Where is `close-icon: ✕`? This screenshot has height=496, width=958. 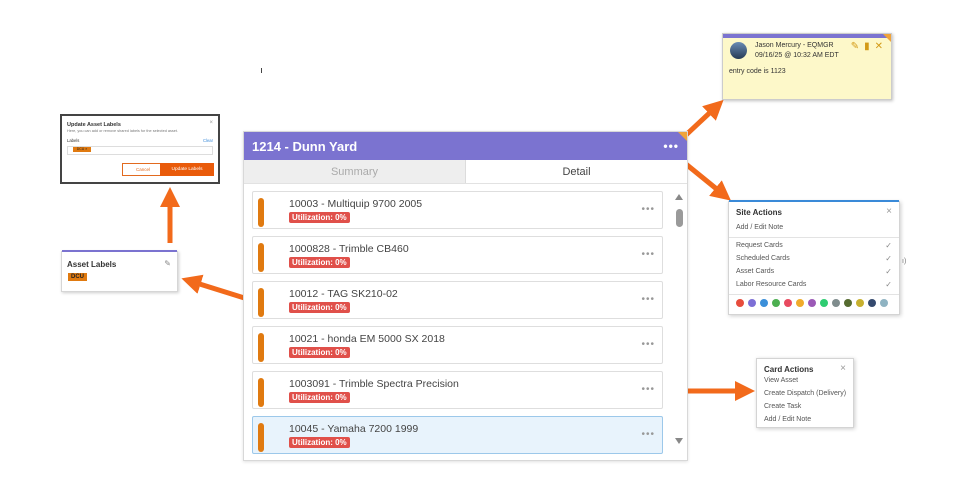
close-icon: ✕ is located at coordinates (879, 46).